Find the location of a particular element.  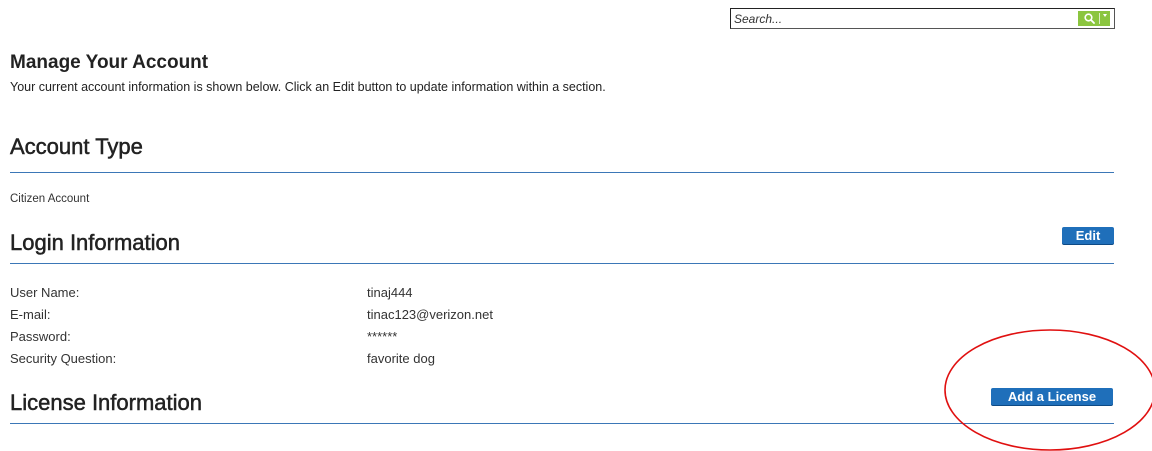

search-input is located at coordinates (884, 18).